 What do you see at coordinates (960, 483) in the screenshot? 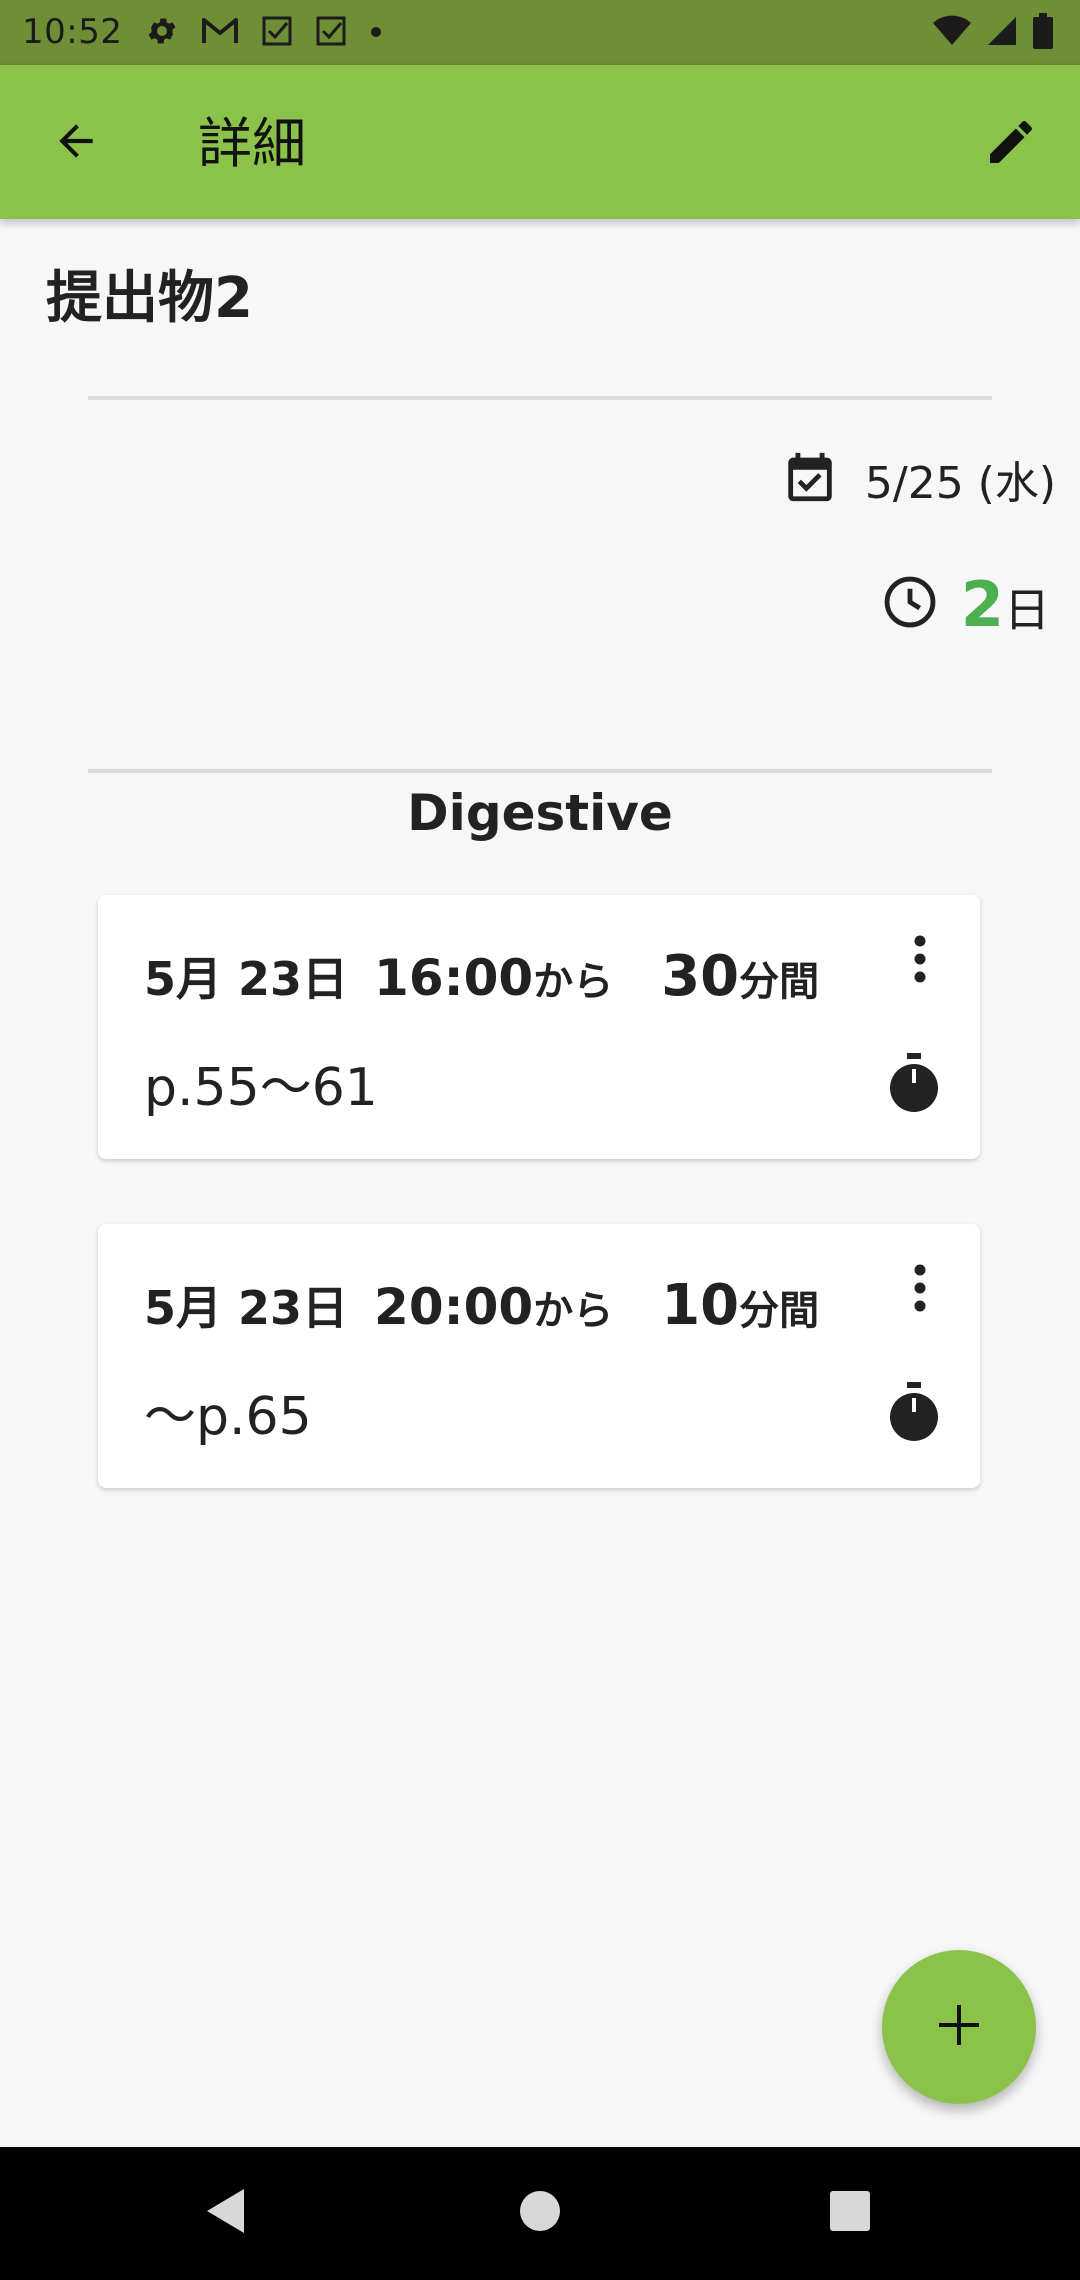
I see `due-date: 5/25 (水)` at bounding box center [960, 483].